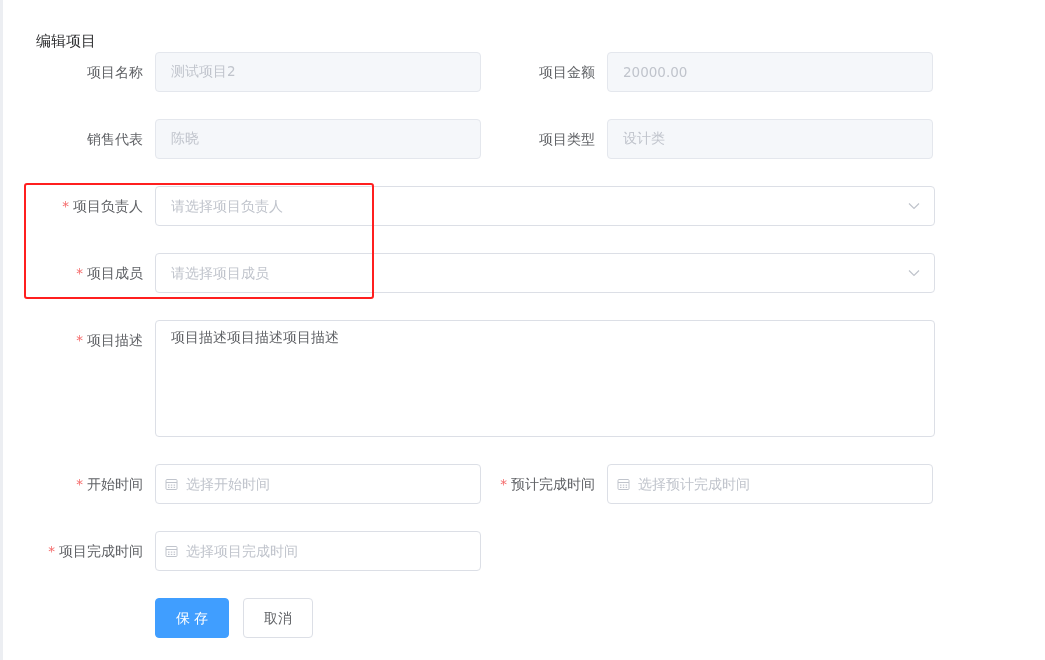  I want to click on field-label: 项目金额, so click(567, 72).